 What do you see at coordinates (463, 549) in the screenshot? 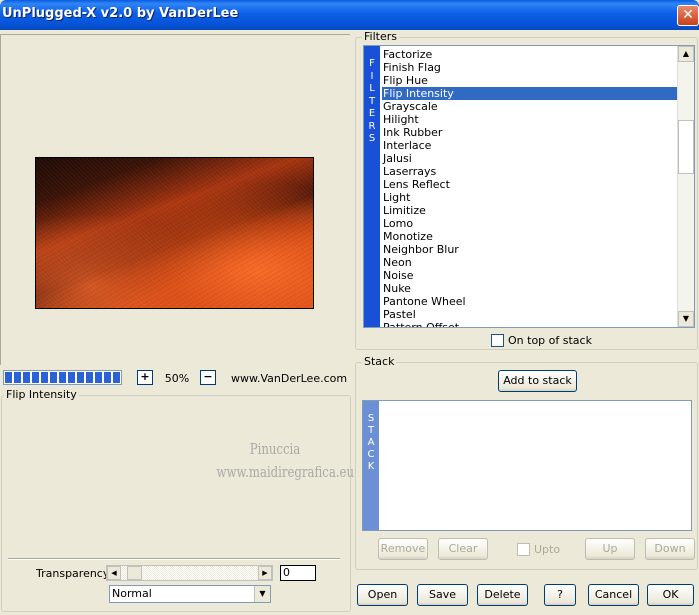
I see `clear-button: Clear` at bounding box center [463, 549].